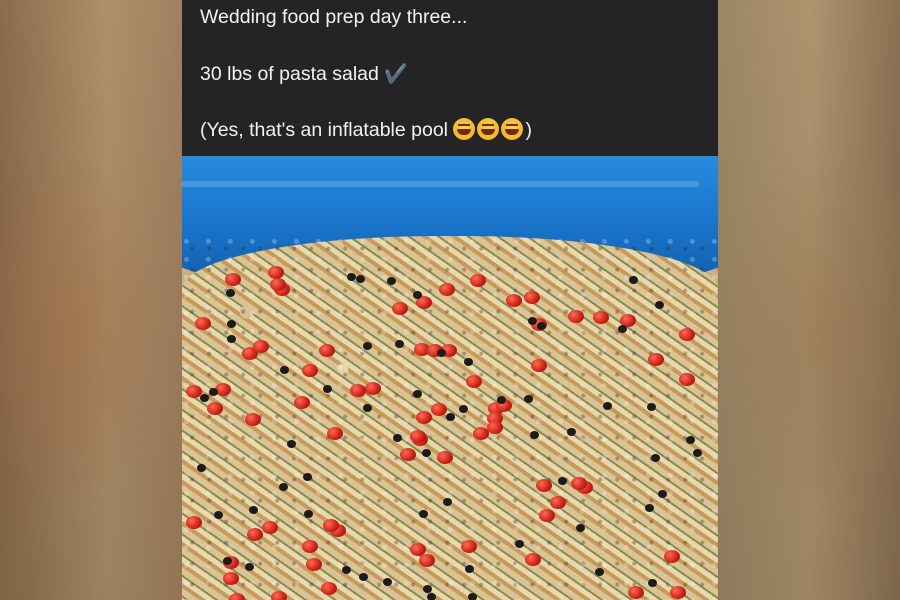 The height and width of the screenshot is (600, 900). I want to click on caption-line-3-close: ), so click(528, 130).